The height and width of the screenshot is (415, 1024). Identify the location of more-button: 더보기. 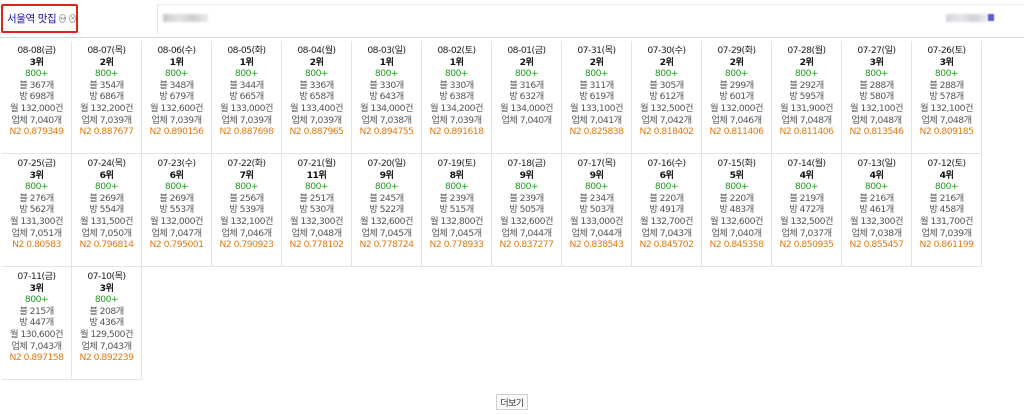
(512, 402).